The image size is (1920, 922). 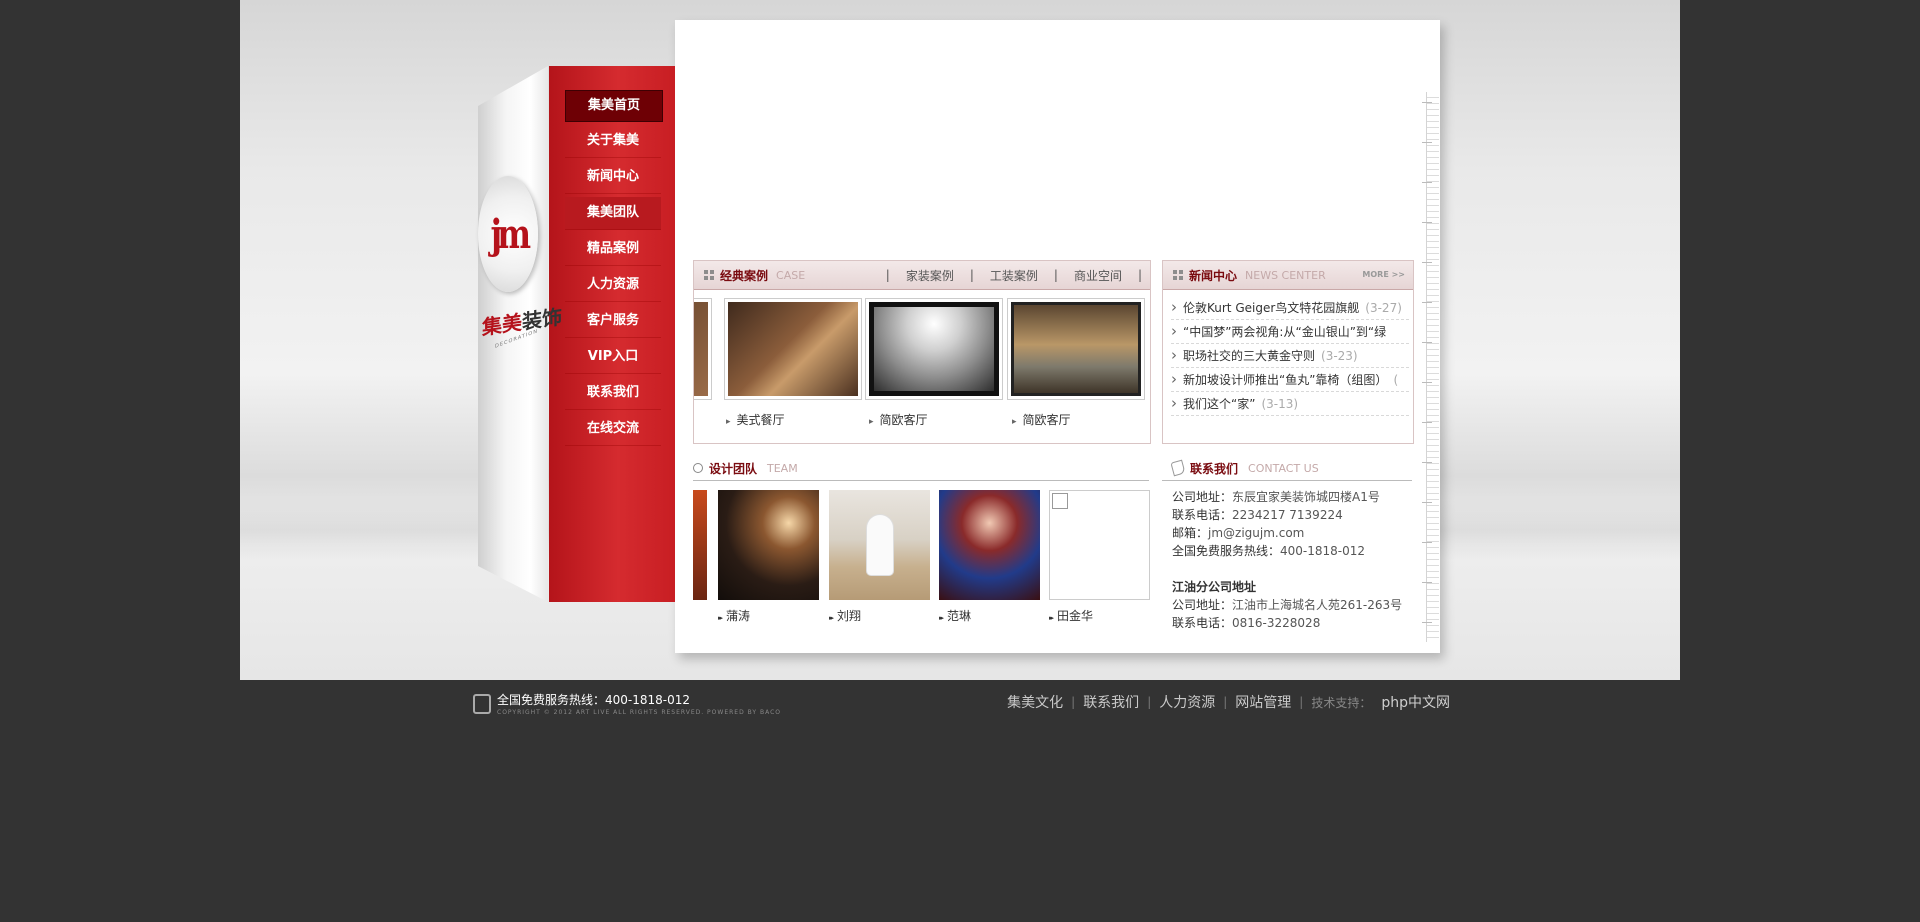 What do you see at coordinates (613, 321) in the screenshot?
I see `nav-item-service: 客户服务` at bounding box center [613, 321].